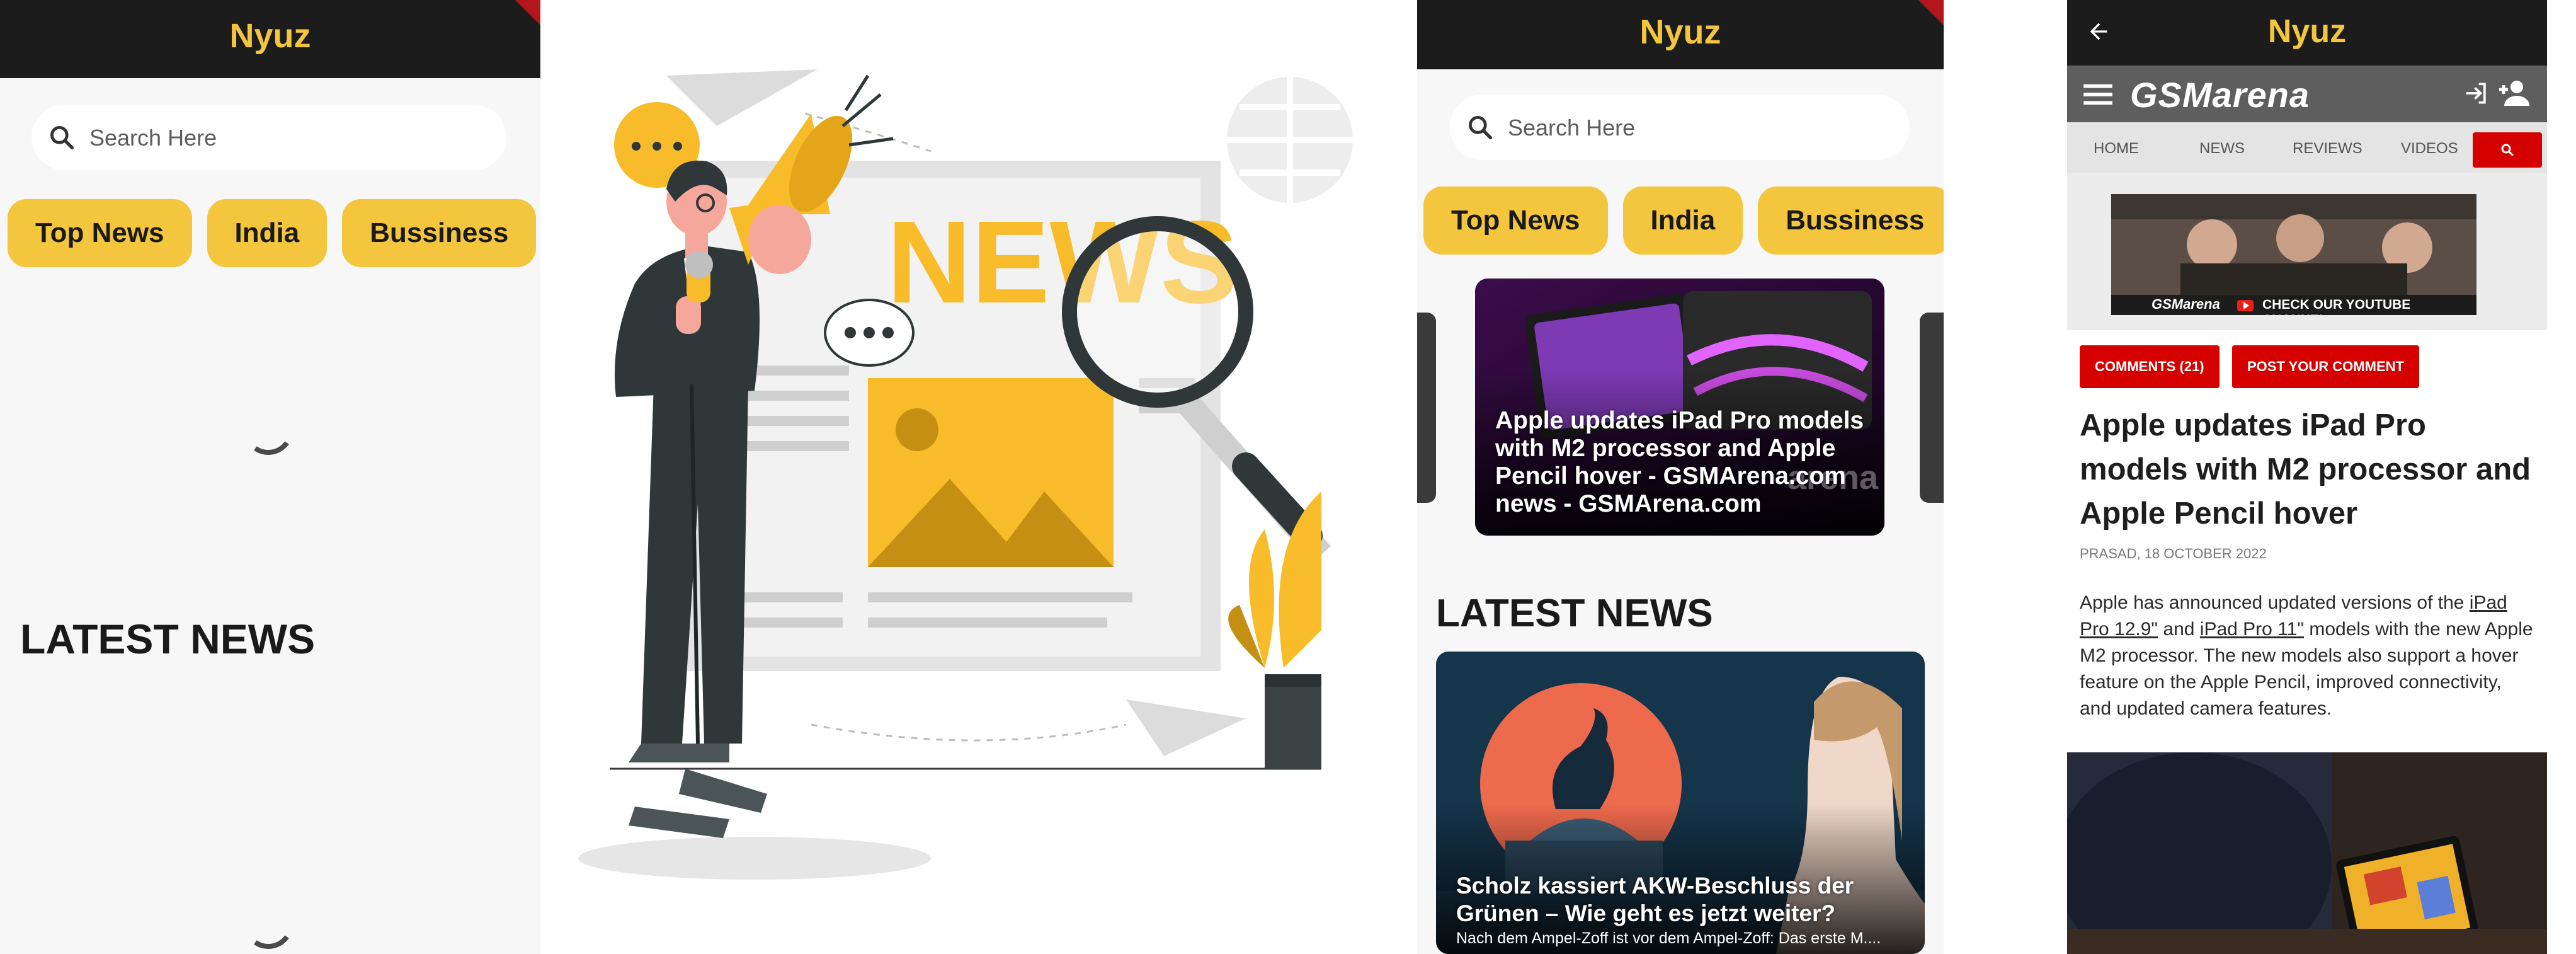 Image resolution: width=2576 pixels, height=954 pixels. I want to click on gsmarena-logo: GSMarena, so click(2220, 94).